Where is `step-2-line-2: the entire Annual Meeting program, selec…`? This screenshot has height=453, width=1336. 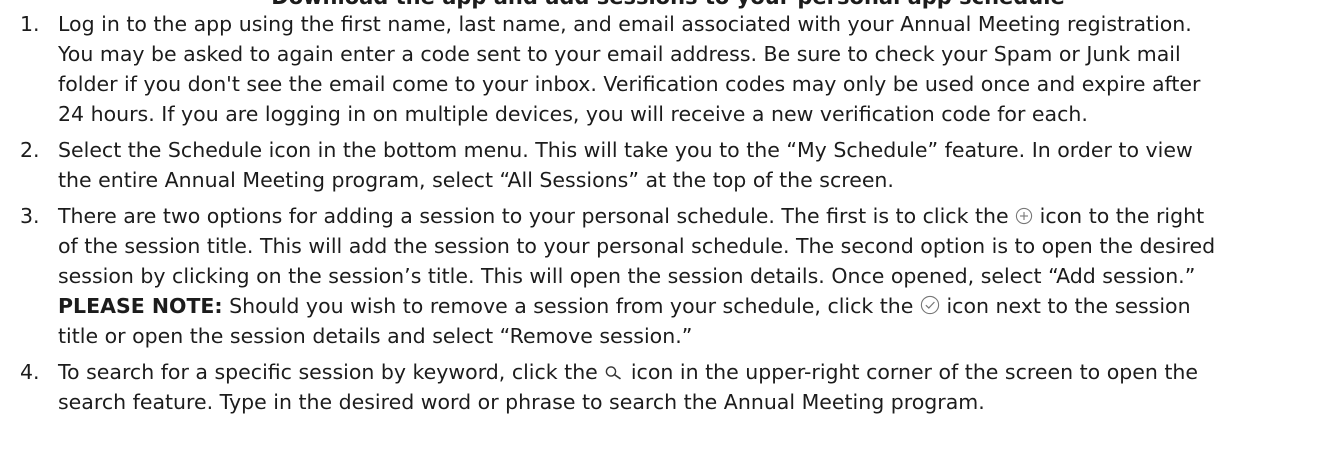 step-2-line-2: the entire Annual Meeting program, selec… is located at coordinates (476, 180).